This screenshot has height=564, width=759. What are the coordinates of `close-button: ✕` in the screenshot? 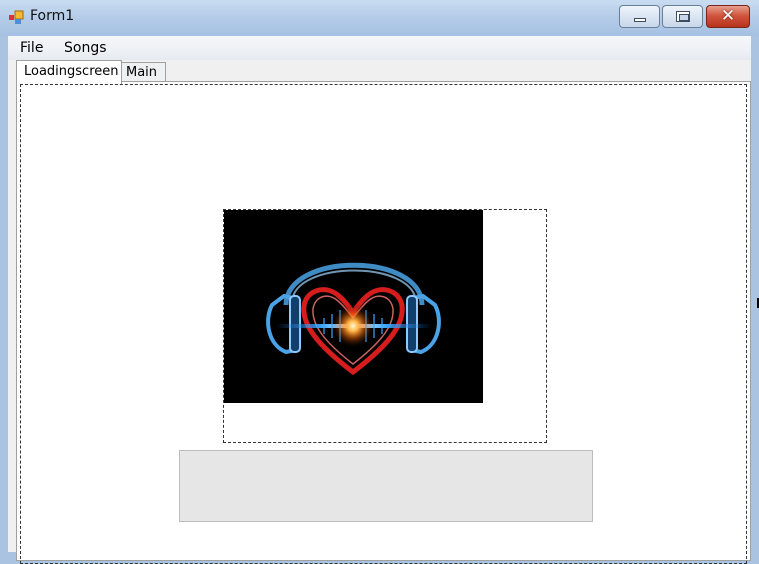 It's located at (728, 16).